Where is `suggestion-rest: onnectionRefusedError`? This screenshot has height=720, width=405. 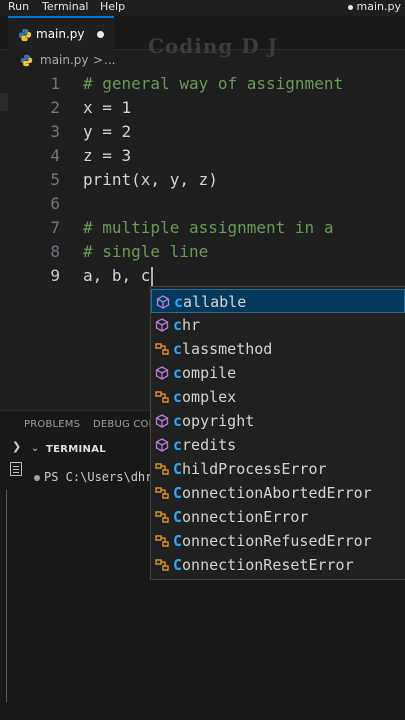 suggestion-rest: onnectionRefusedError is located at coordinates (277, 541).